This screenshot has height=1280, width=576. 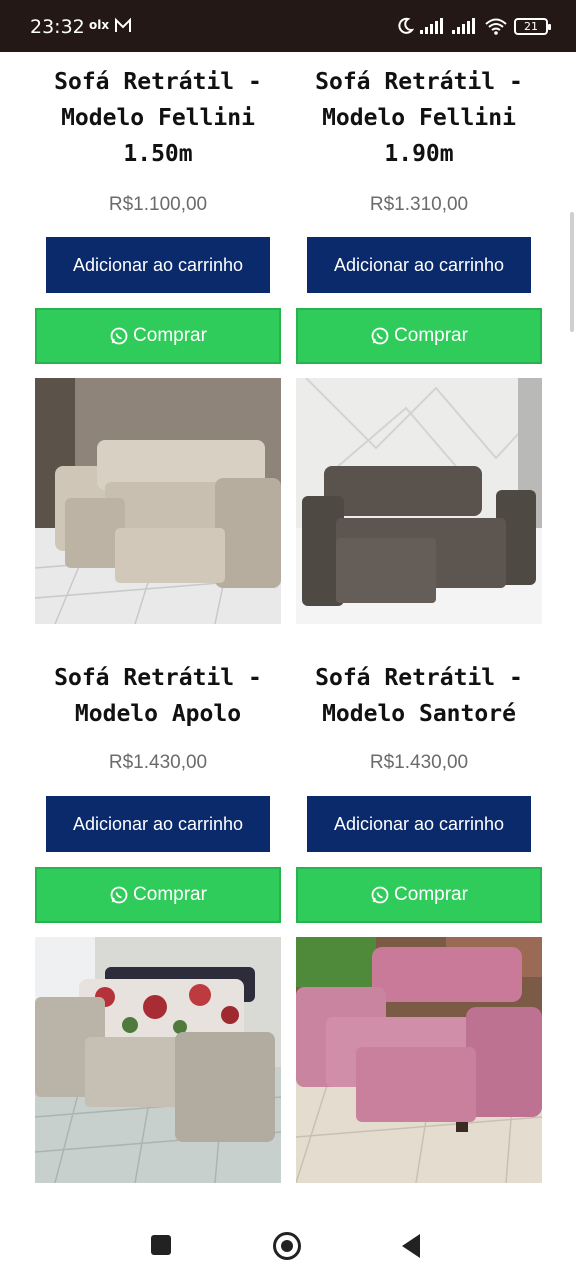 I want to click on product-price: R$1.100,00, so click(x=158, y=204).